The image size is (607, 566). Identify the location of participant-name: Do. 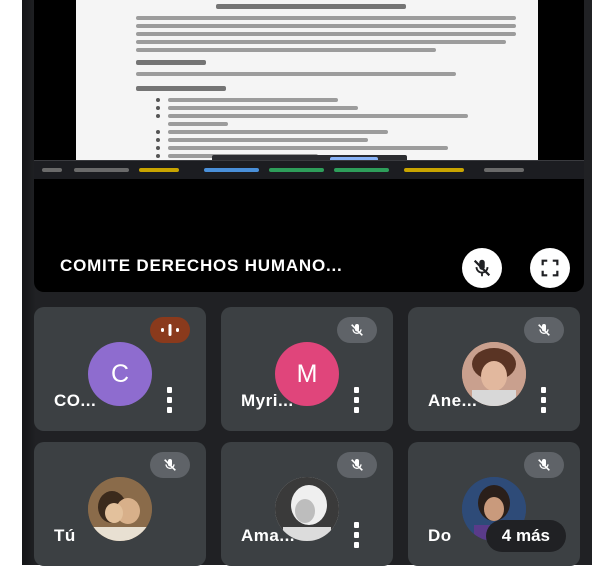
(440, 535).